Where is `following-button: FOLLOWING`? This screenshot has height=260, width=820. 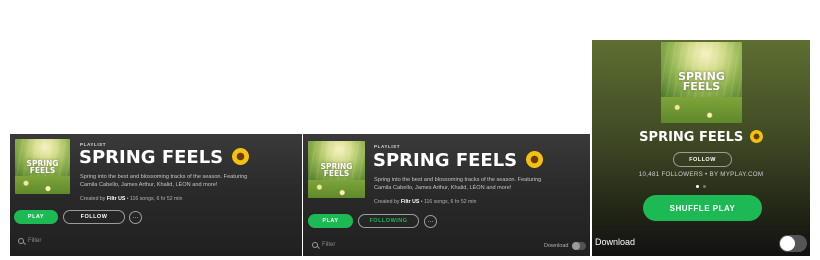
following-button: FOLLOWING is located at coordinates (388, 221).